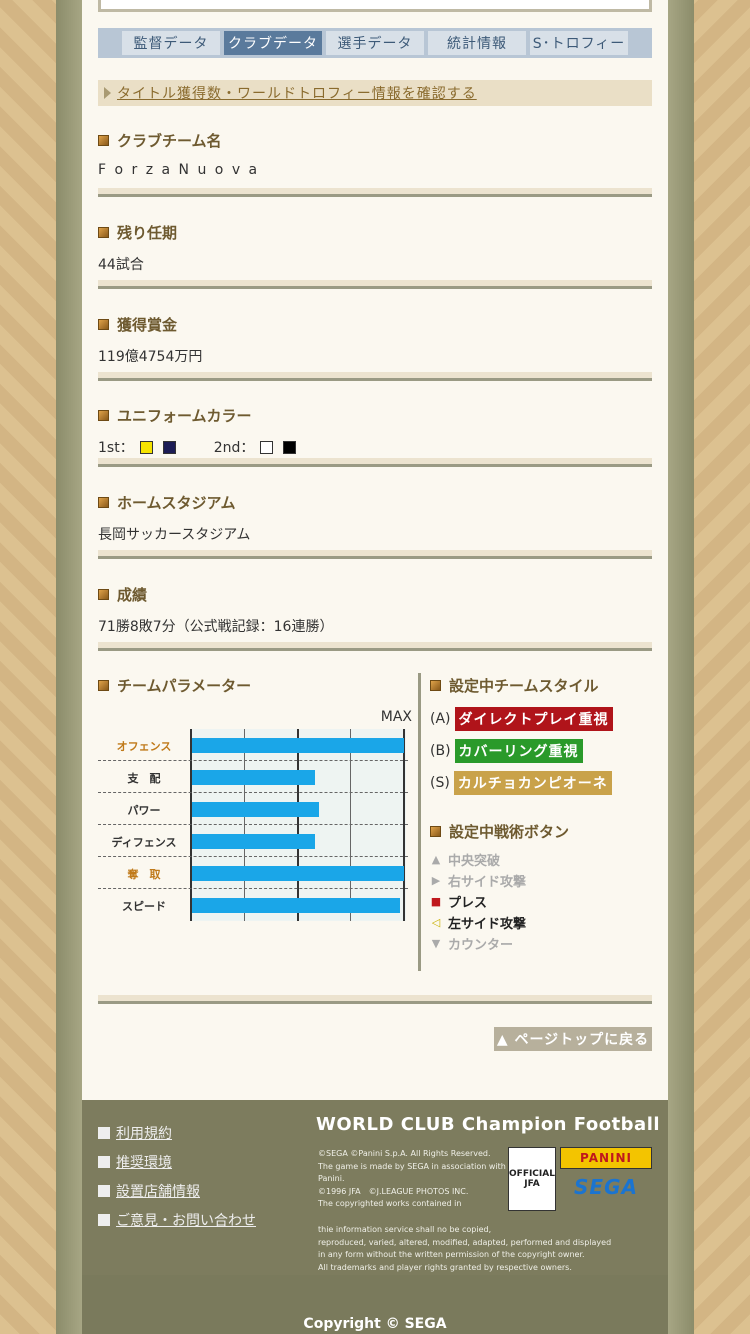 The height and width of the screenshot is (1334, 750). I want to click on parameter-row: 奪 取, so click(253, 873).